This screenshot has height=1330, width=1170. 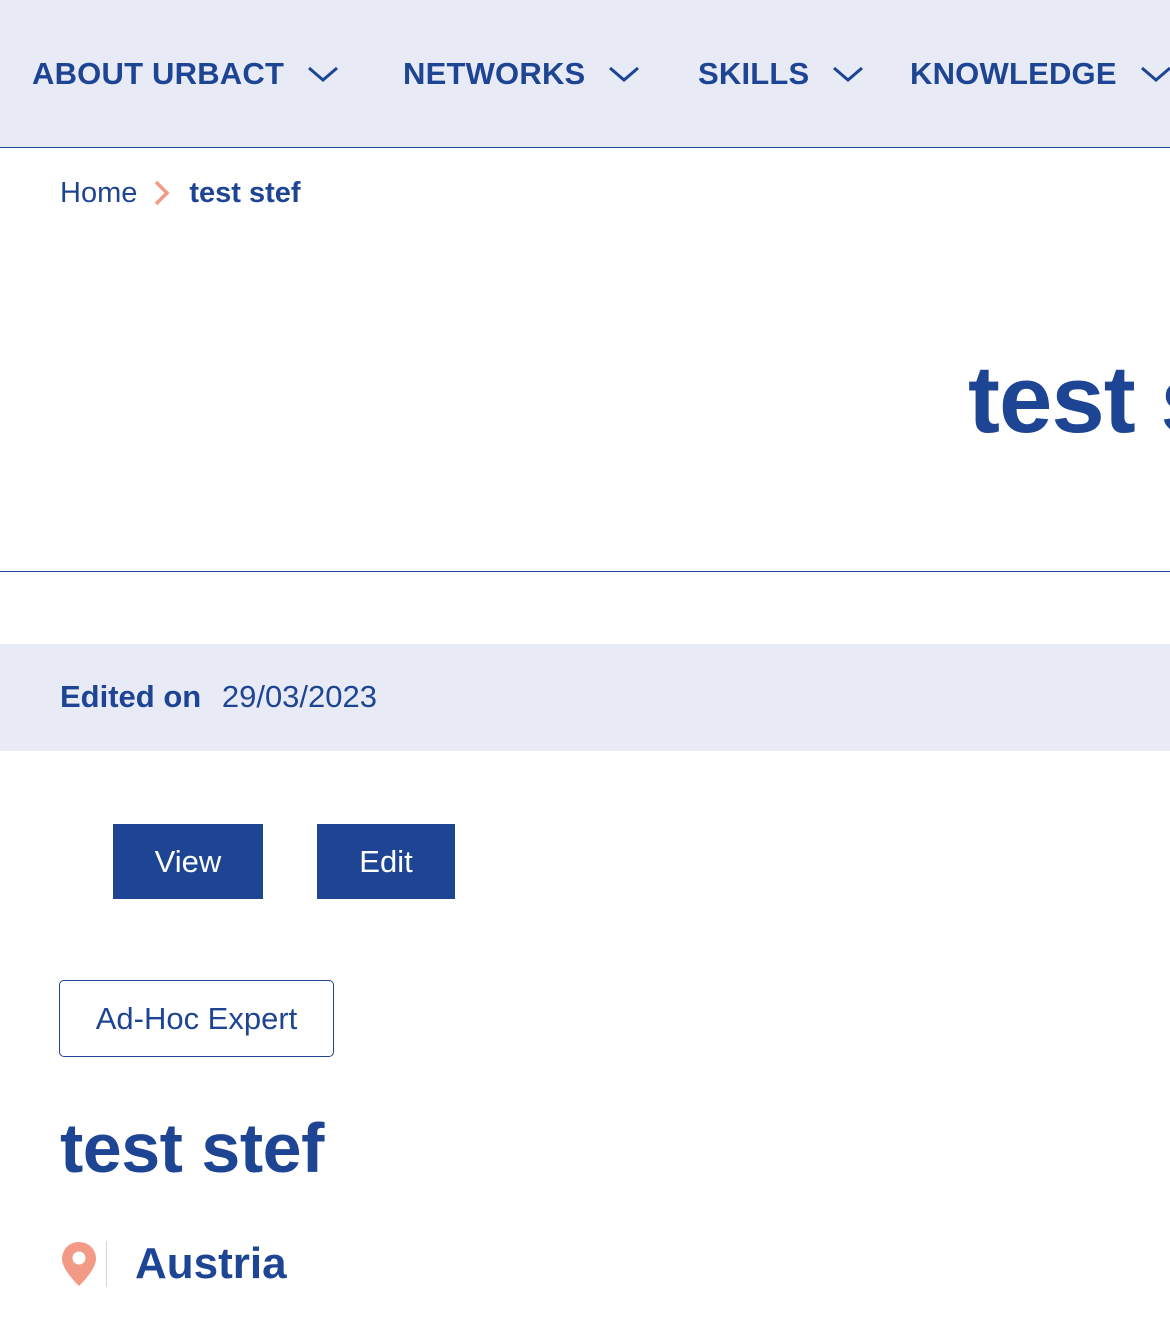 I want to click on nav-item-networks: NETWORKS, so click(x=522, y=74).